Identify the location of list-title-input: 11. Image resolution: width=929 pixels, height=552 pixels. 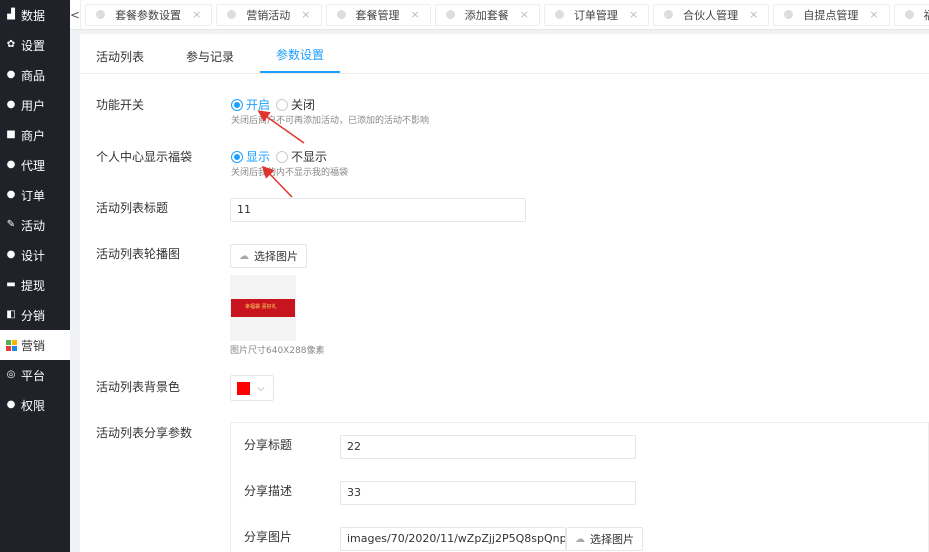
(378, 210).